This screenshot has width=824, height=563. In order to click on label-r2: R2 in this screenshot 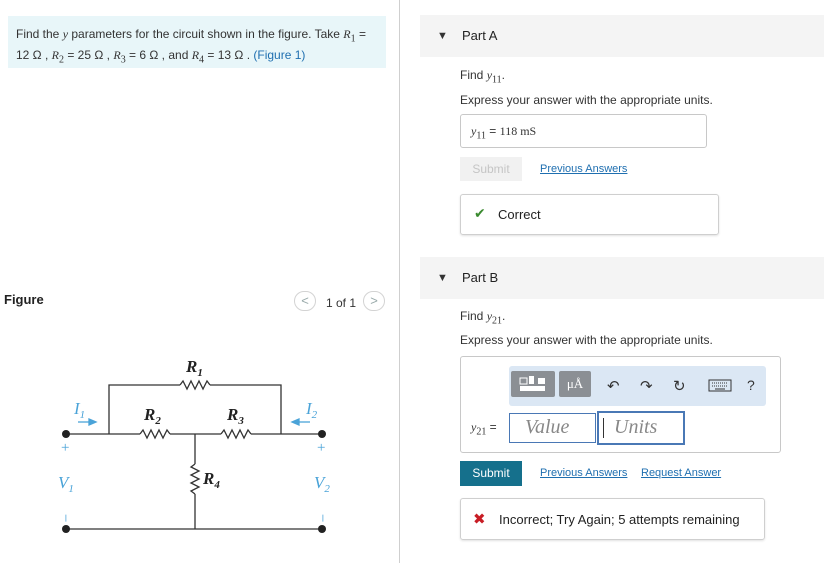, I will do `click(152, 416)`.